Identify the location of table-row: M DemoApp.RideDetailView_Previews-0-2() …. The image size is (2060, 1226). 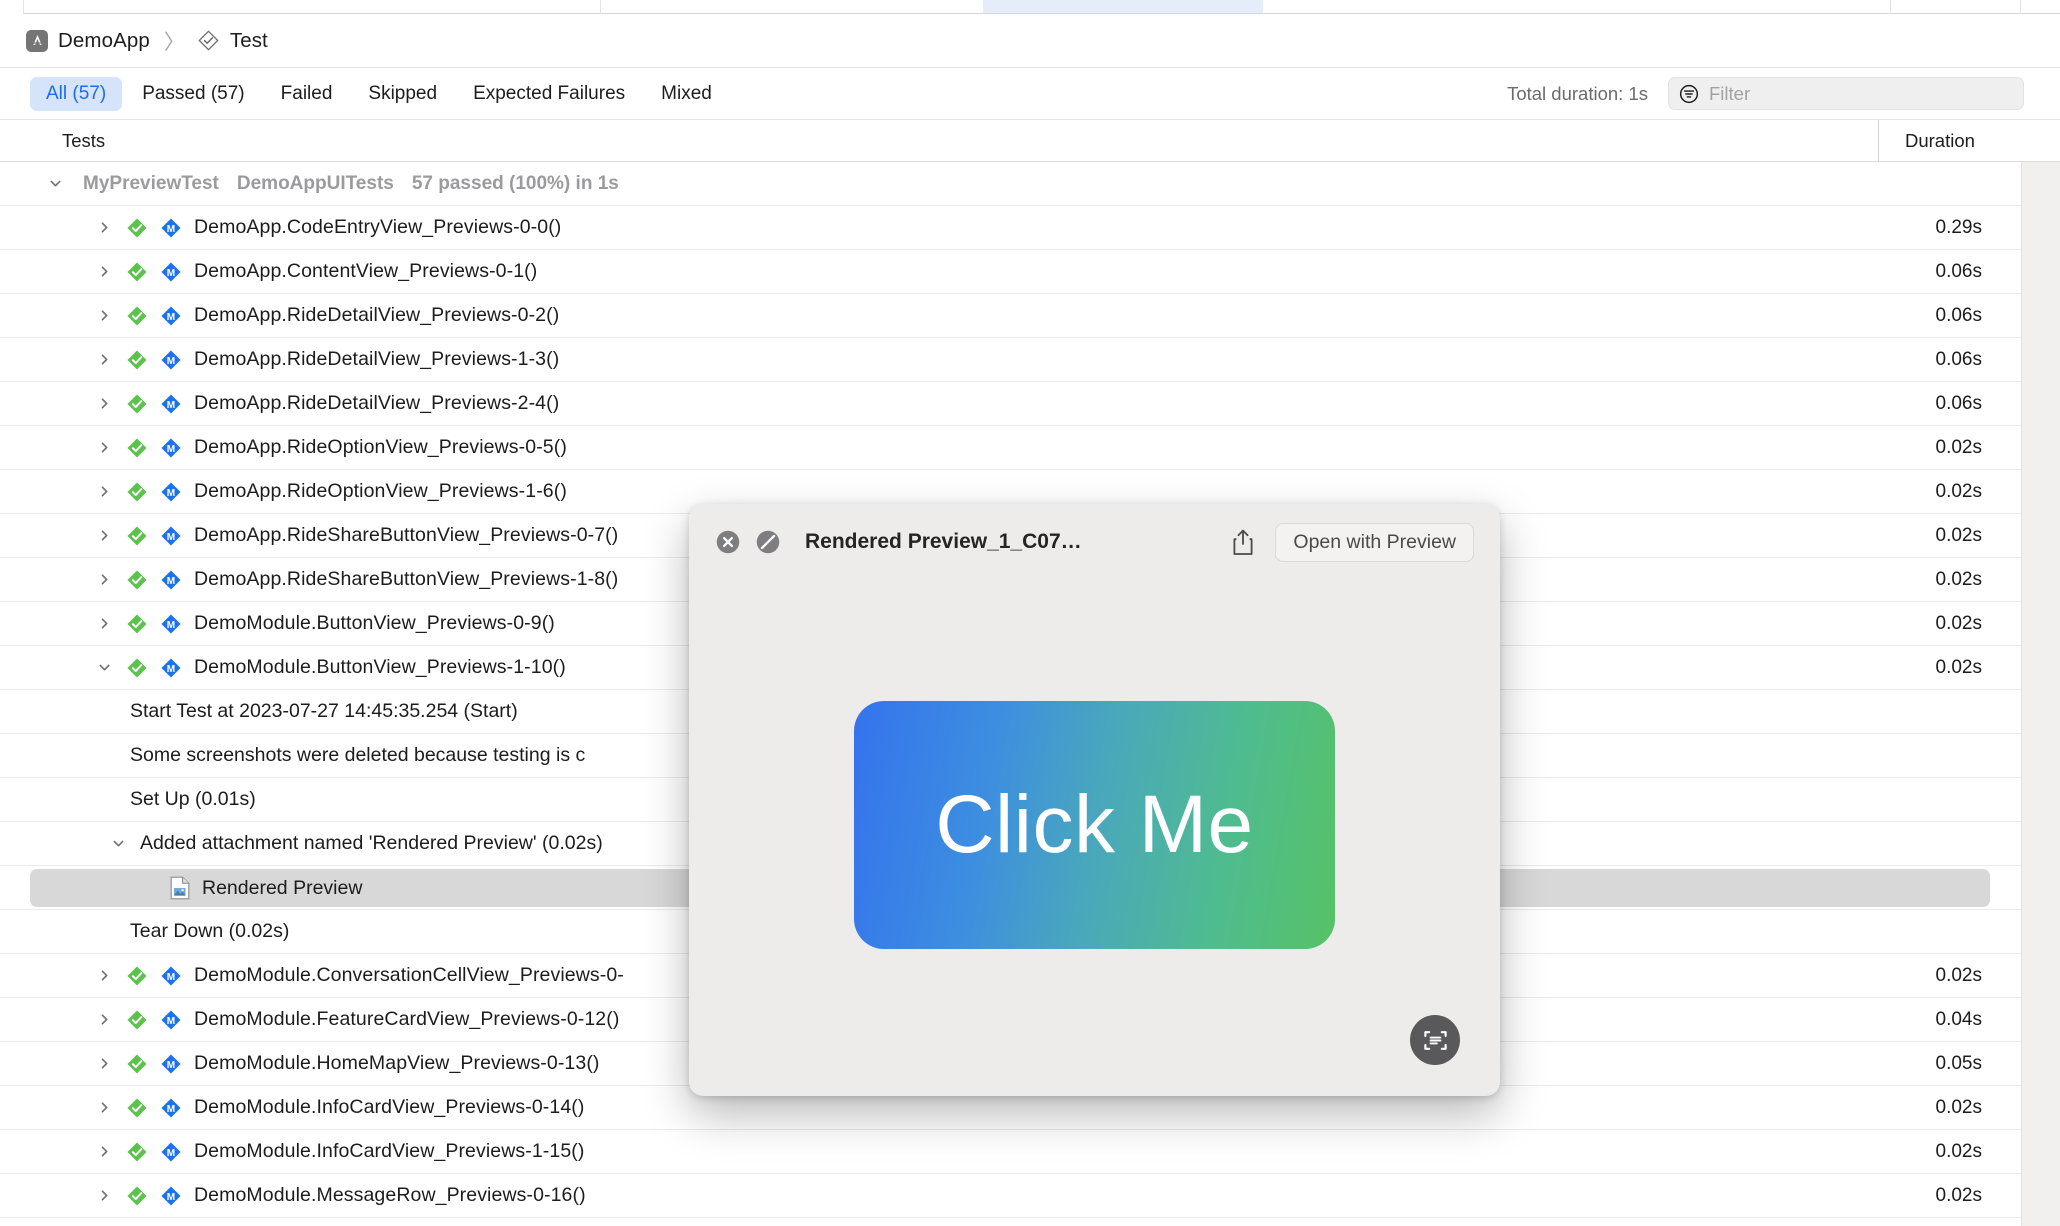
(1030, 316).